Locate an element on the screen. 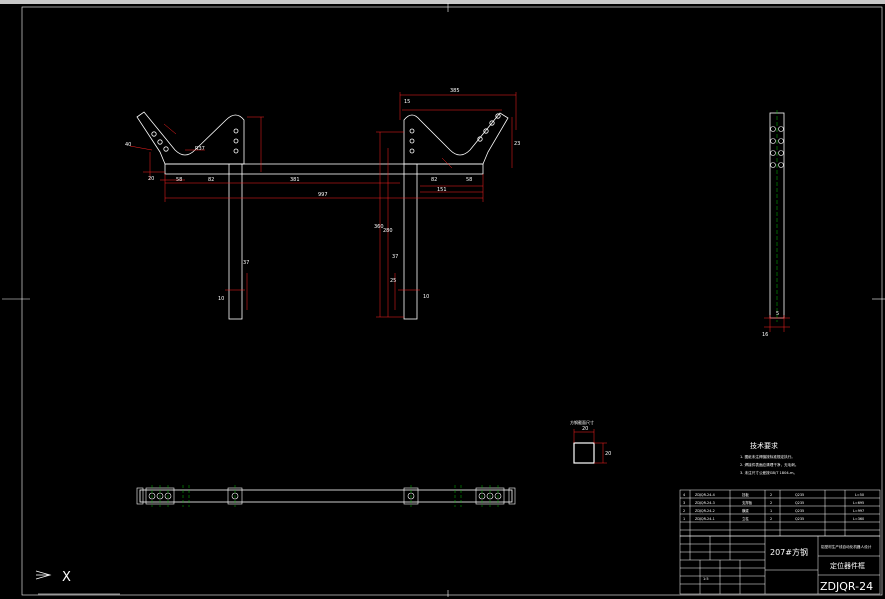 The height and width of the screenshot is (599, 885). dim-15: 15 is located at coordinates (407, 102).